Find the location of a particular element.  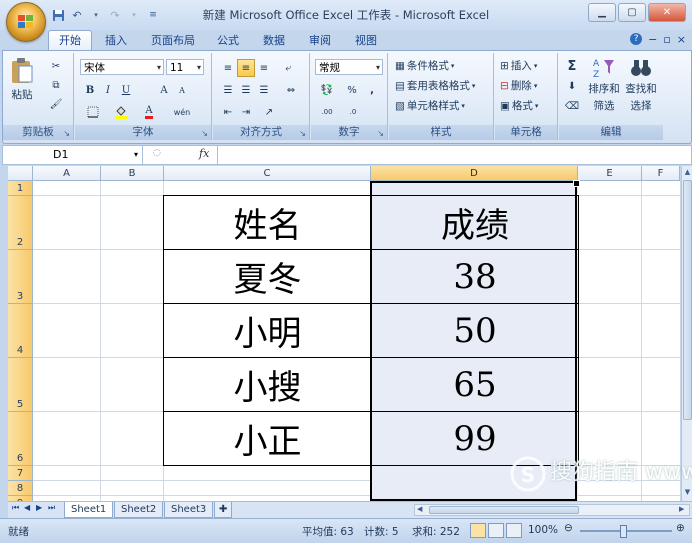

tab-page-layout: 页面布局 is located at coordinates (173, 41).